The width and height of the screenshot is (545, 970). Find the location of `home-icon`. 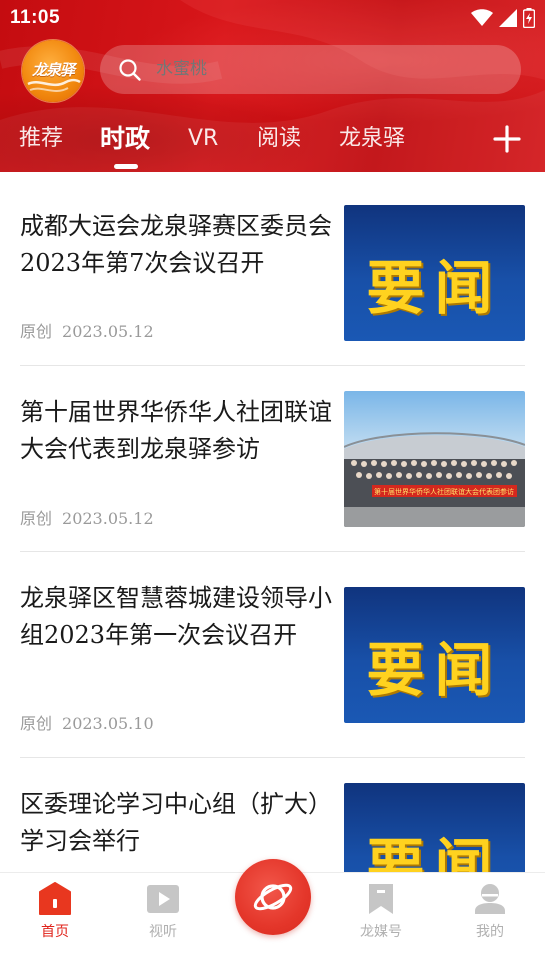

home-icon is located at coordinates (55, 898).